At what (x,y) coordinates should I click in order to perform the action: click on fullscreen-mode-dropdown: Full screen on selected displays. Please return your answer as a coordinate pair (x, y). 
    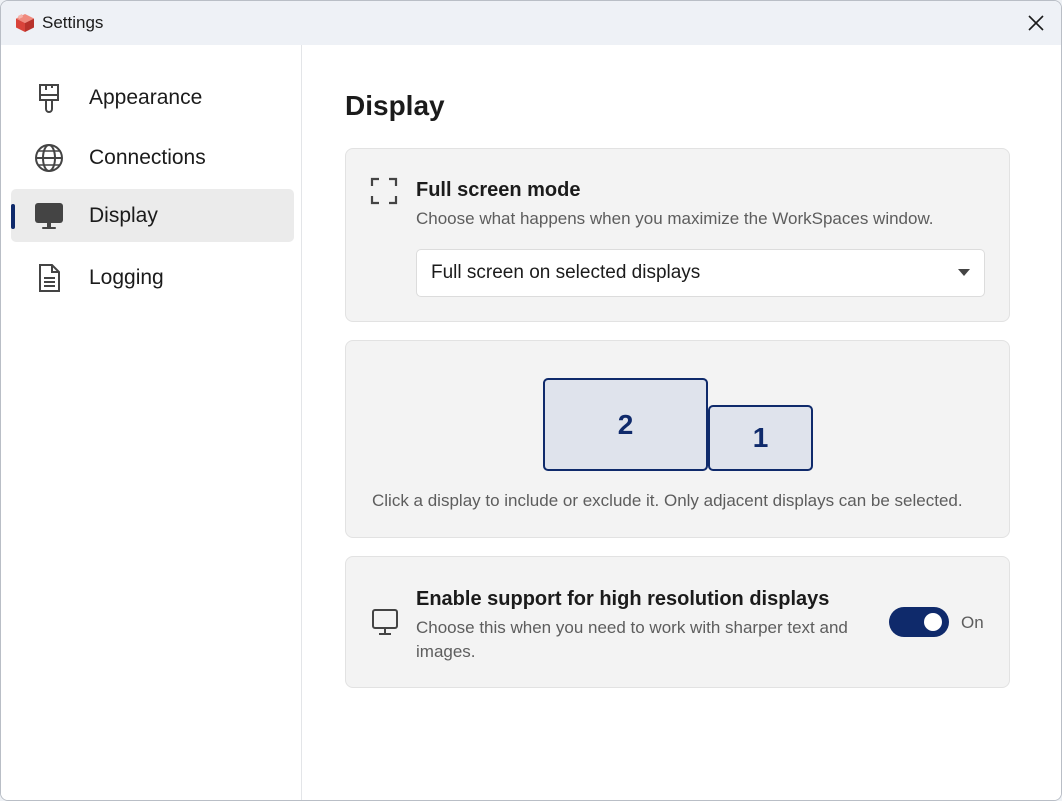
    Looking at the image, I should click on (700, 273).